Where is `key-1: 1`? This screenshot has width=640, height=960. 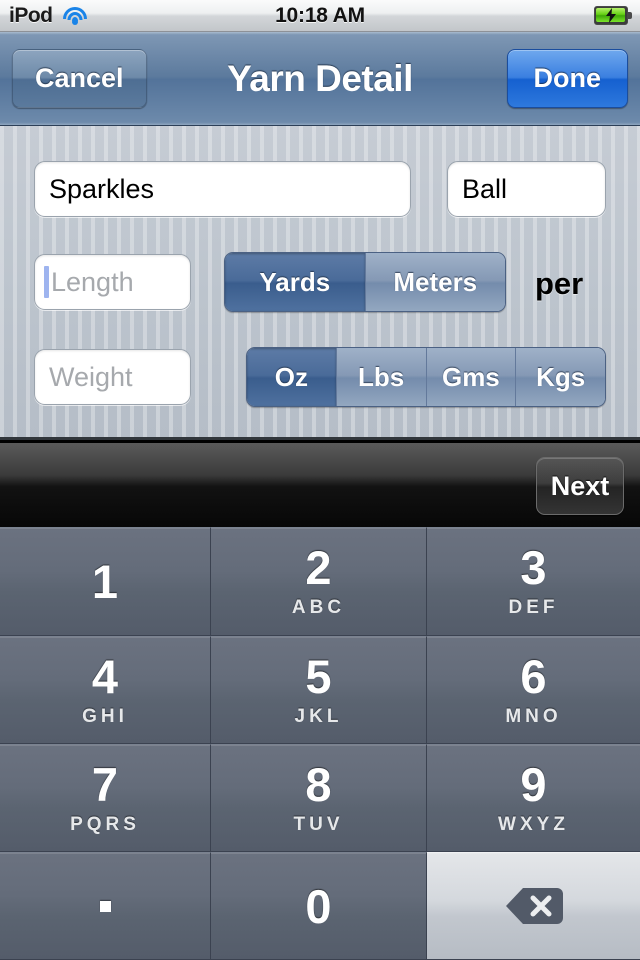 key-1: 1 is located at coordinates (105, 581).